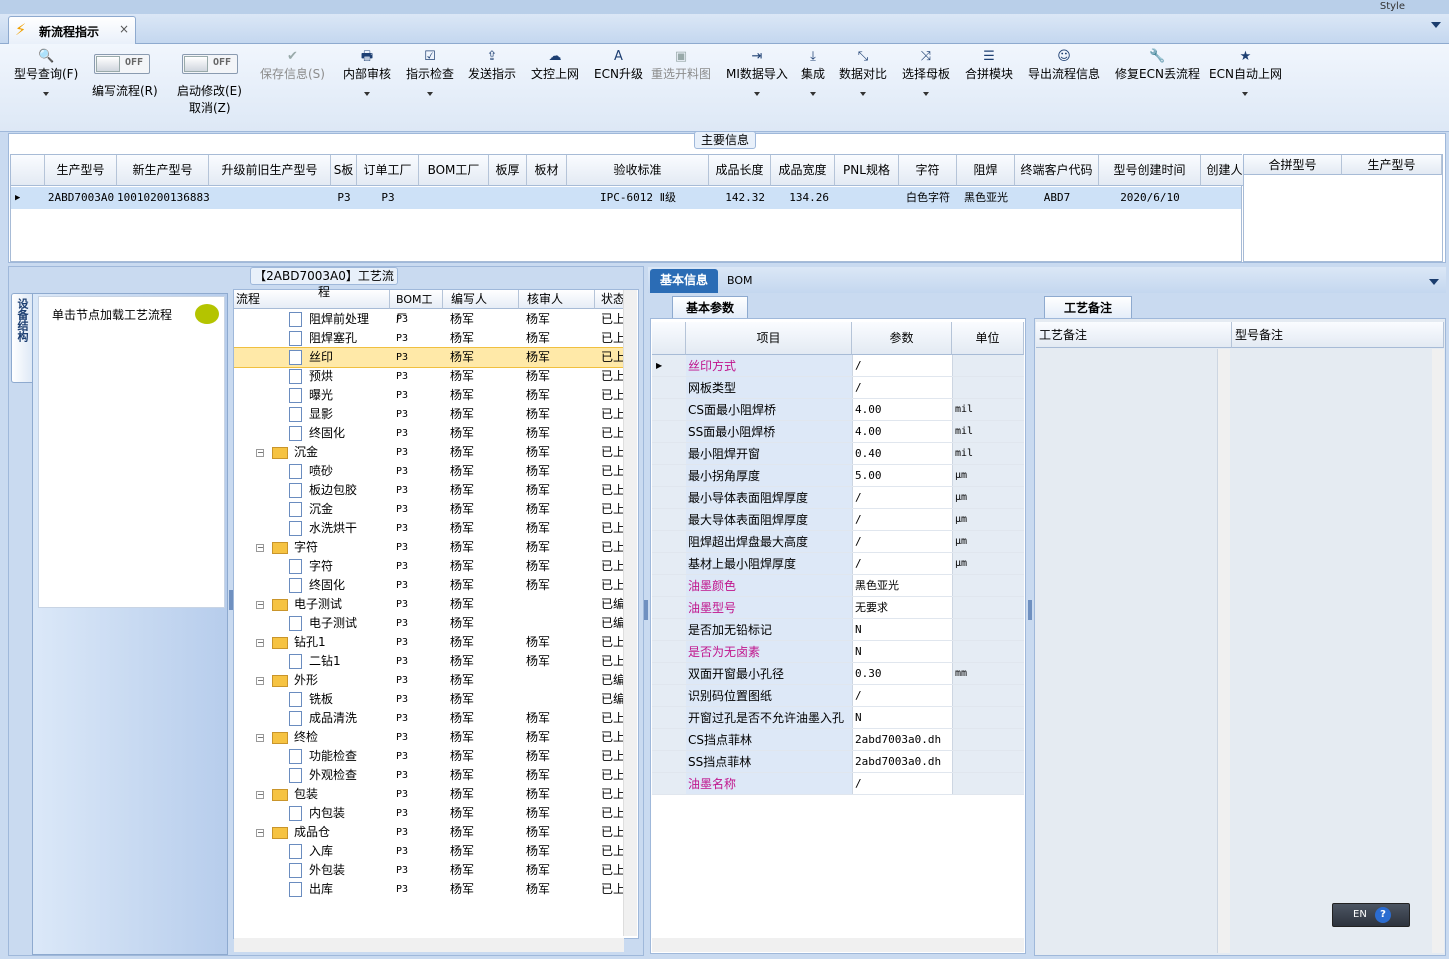 The image size is (1449, 959). I want to click on column-flow: 流程, so click(312, 299).